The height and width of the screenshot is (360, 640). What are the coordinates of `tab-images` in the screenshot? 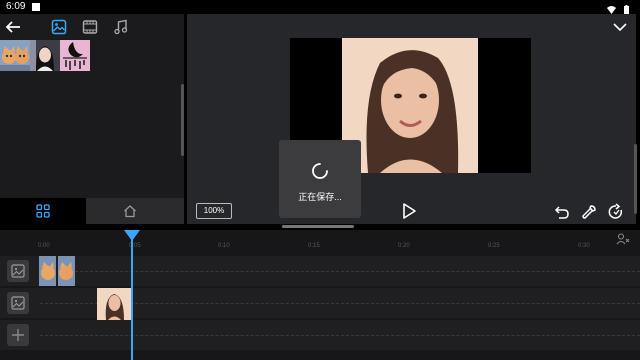 It's located at (60, 27).